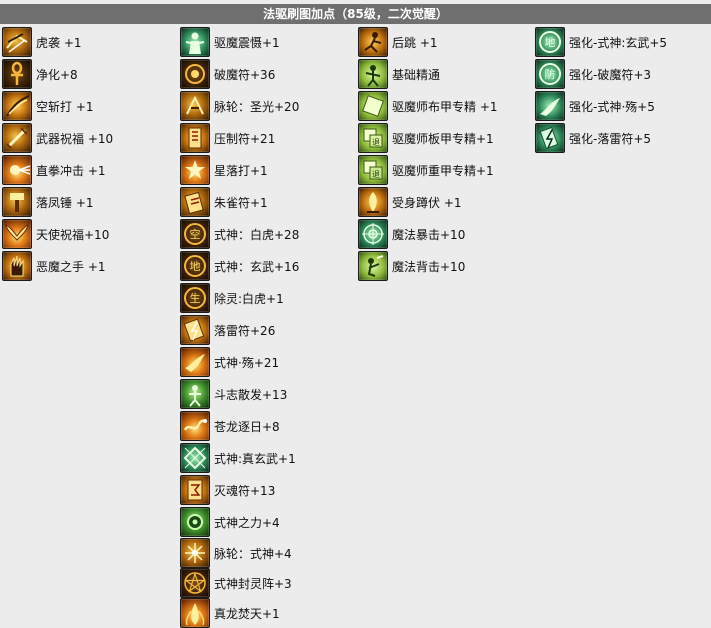 The width and height of the screenshot is (711, 628). I want to click on back-jump-icon, so click(373, 42).